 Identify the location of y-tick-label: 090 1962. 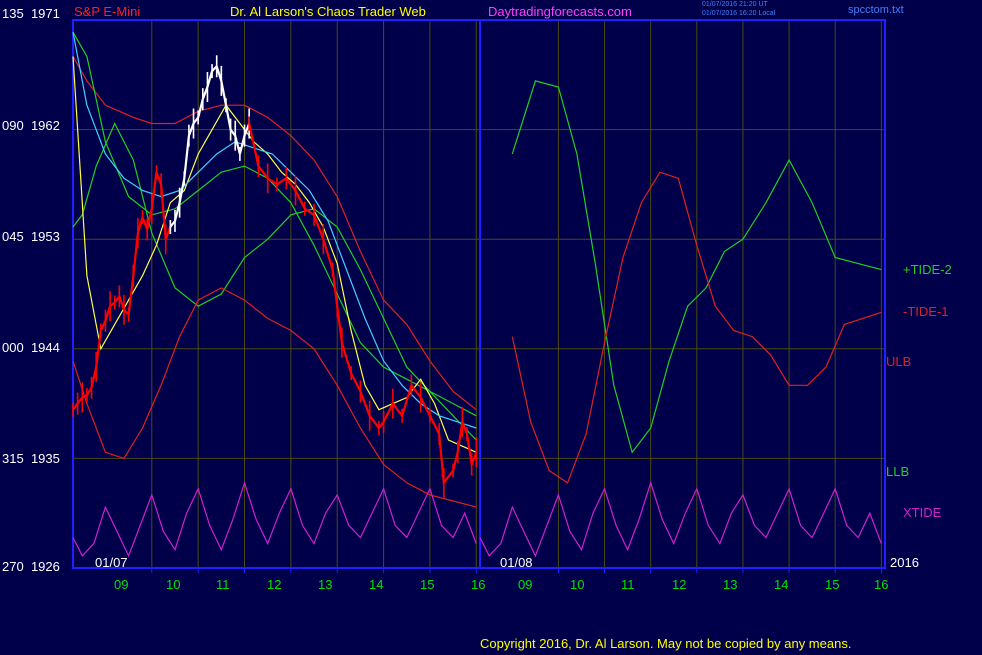
(31, 125).